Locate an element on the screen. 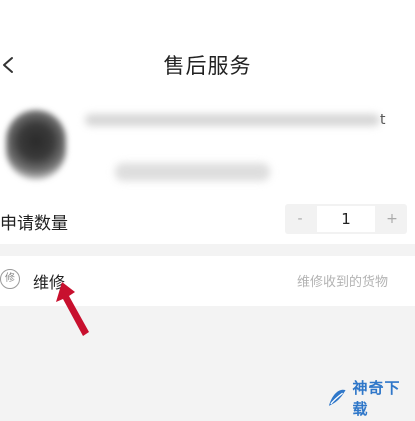 The image size is (415, 421). quantity-stepper: - 1 + is located at coordinates (346, 219).